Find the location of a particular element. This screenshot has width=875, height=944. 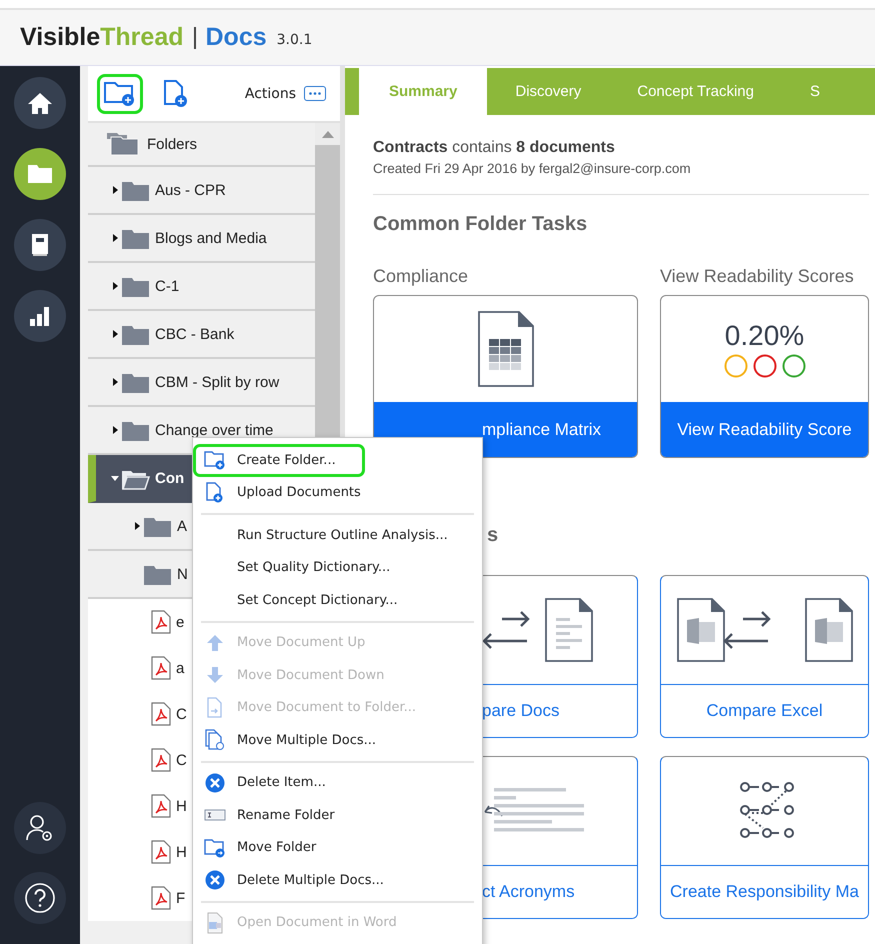

version-label: 3.0.1 is located at coordinates (294, 40).